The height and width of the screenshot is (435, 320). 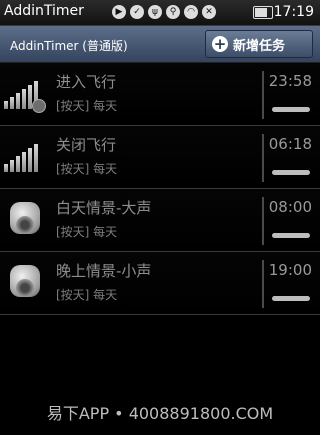 What do you see at coordinates (160, 220) in the screenshot?
I see `task-row: 白天情景-大声 [按天] 每天 08:00` at bounding box center [160, 220].